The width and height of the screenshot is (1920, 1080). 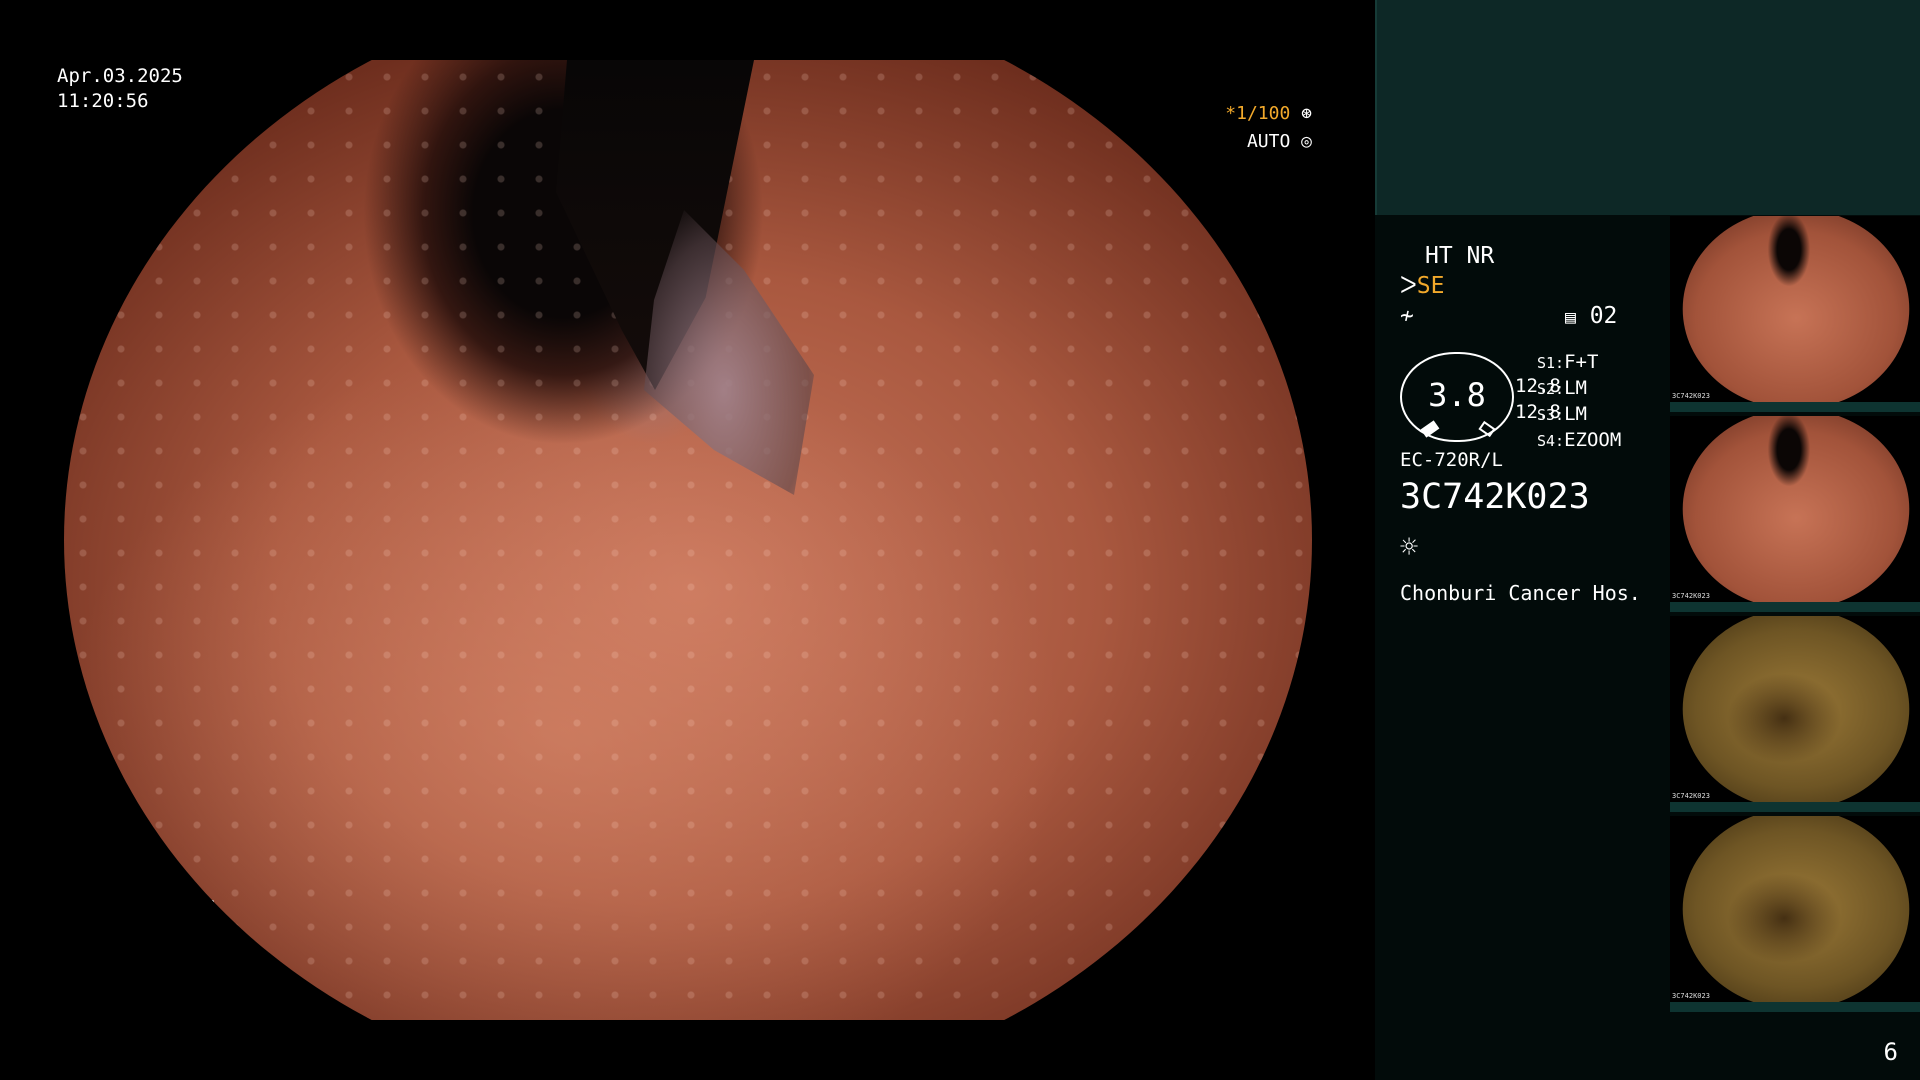 What do you see at coordinates (1890, 1052) in the screenshot?
I see `page-number: 6` at bounding box center [1890, 1052].